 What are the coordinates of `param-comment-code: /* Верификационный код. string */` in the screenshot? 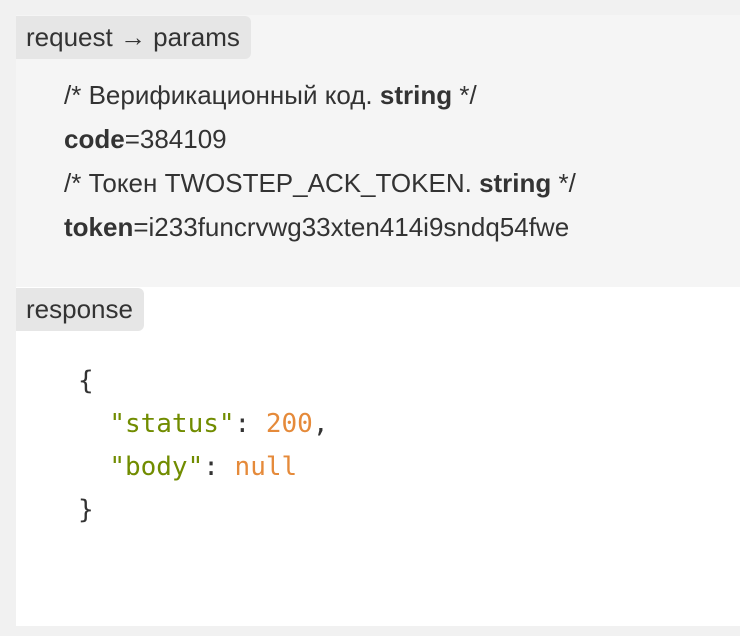 It's located at (270, 95).